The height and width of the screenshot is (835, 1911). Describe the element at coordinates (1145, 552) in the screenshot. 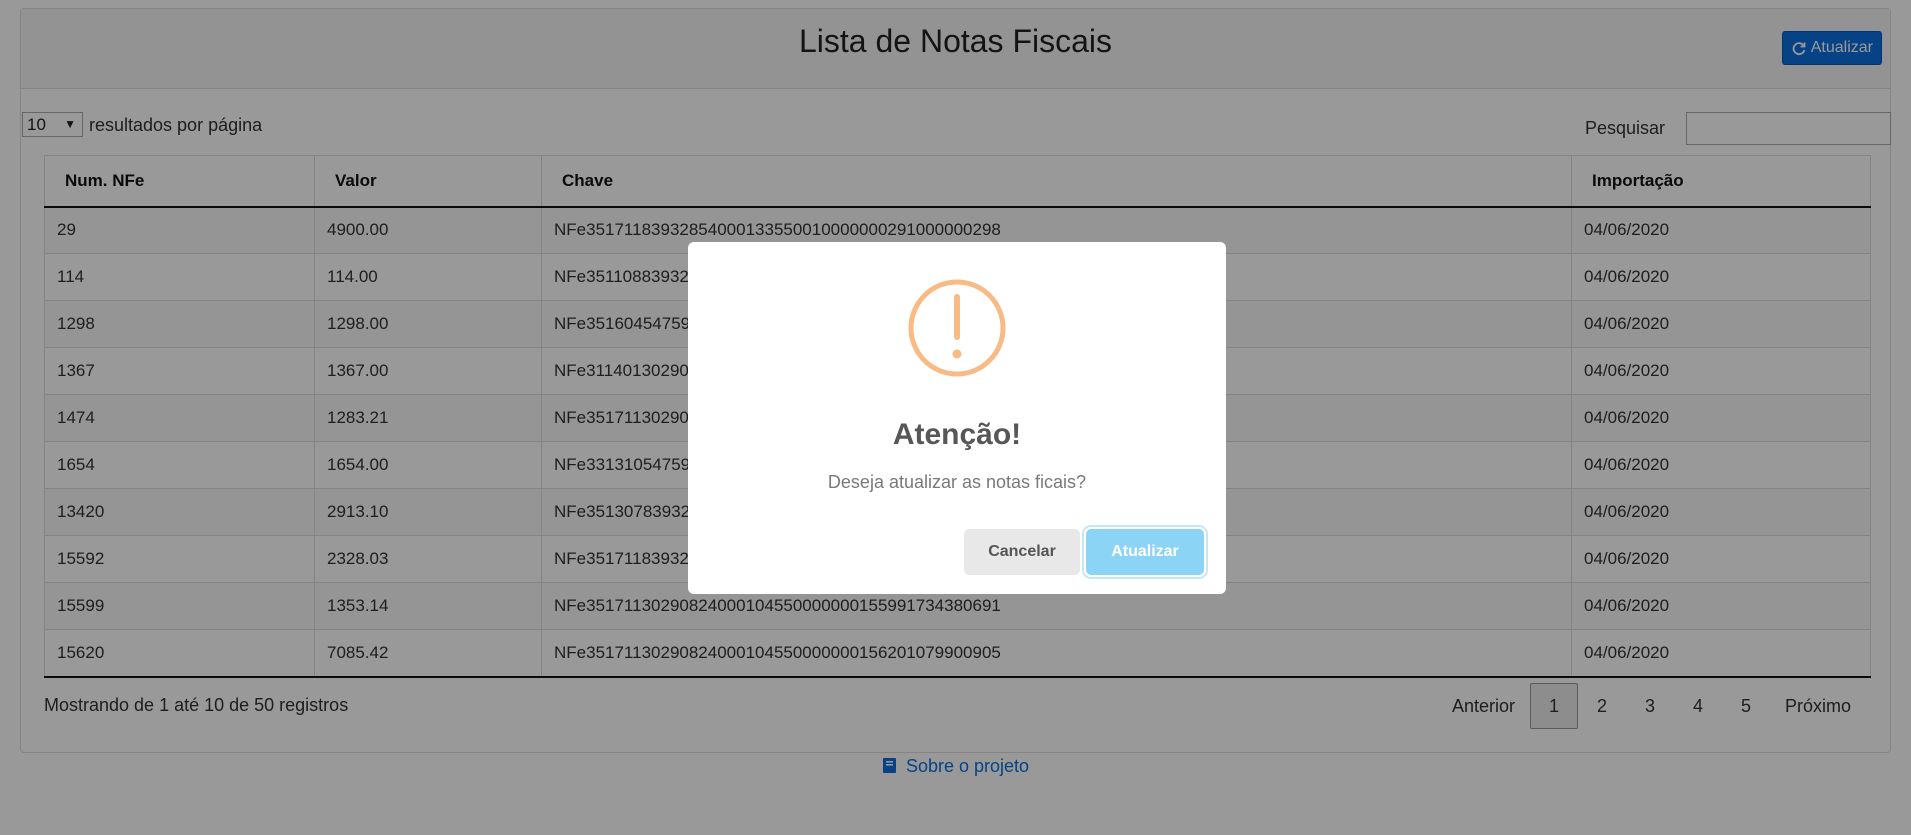

I see `confirm-button: Atualizar` at that location.